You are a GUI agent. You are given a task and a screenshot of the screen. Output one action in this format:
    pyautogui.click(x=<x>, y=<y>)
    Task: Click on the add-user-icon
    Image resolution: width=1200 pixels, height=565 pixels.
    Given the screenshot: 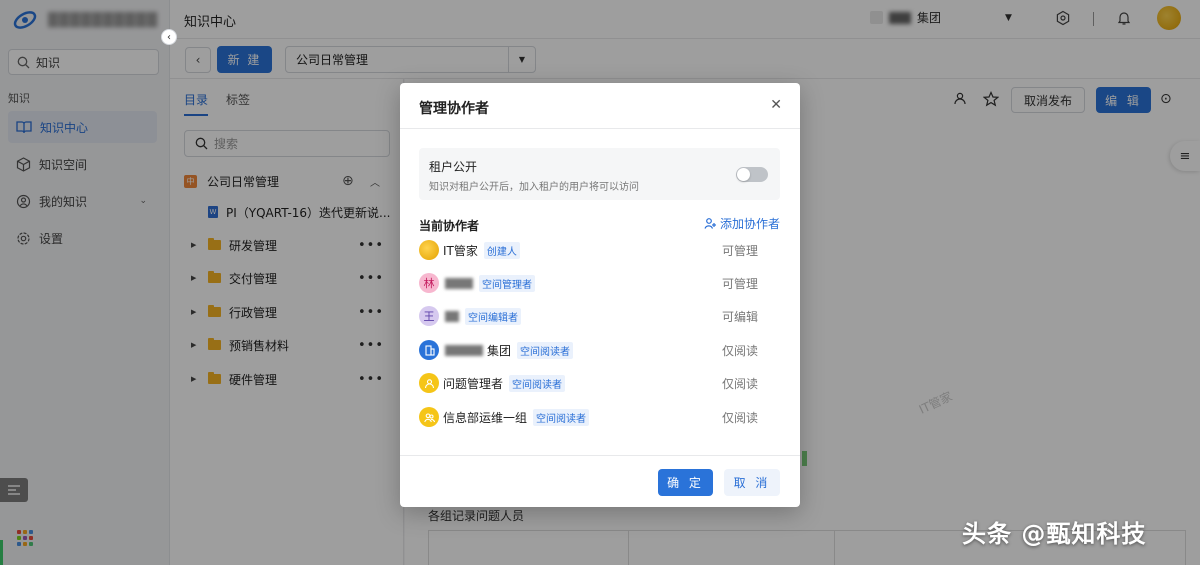 What is the action you would take?
    pyautogui.click(x=710, y=223)
    